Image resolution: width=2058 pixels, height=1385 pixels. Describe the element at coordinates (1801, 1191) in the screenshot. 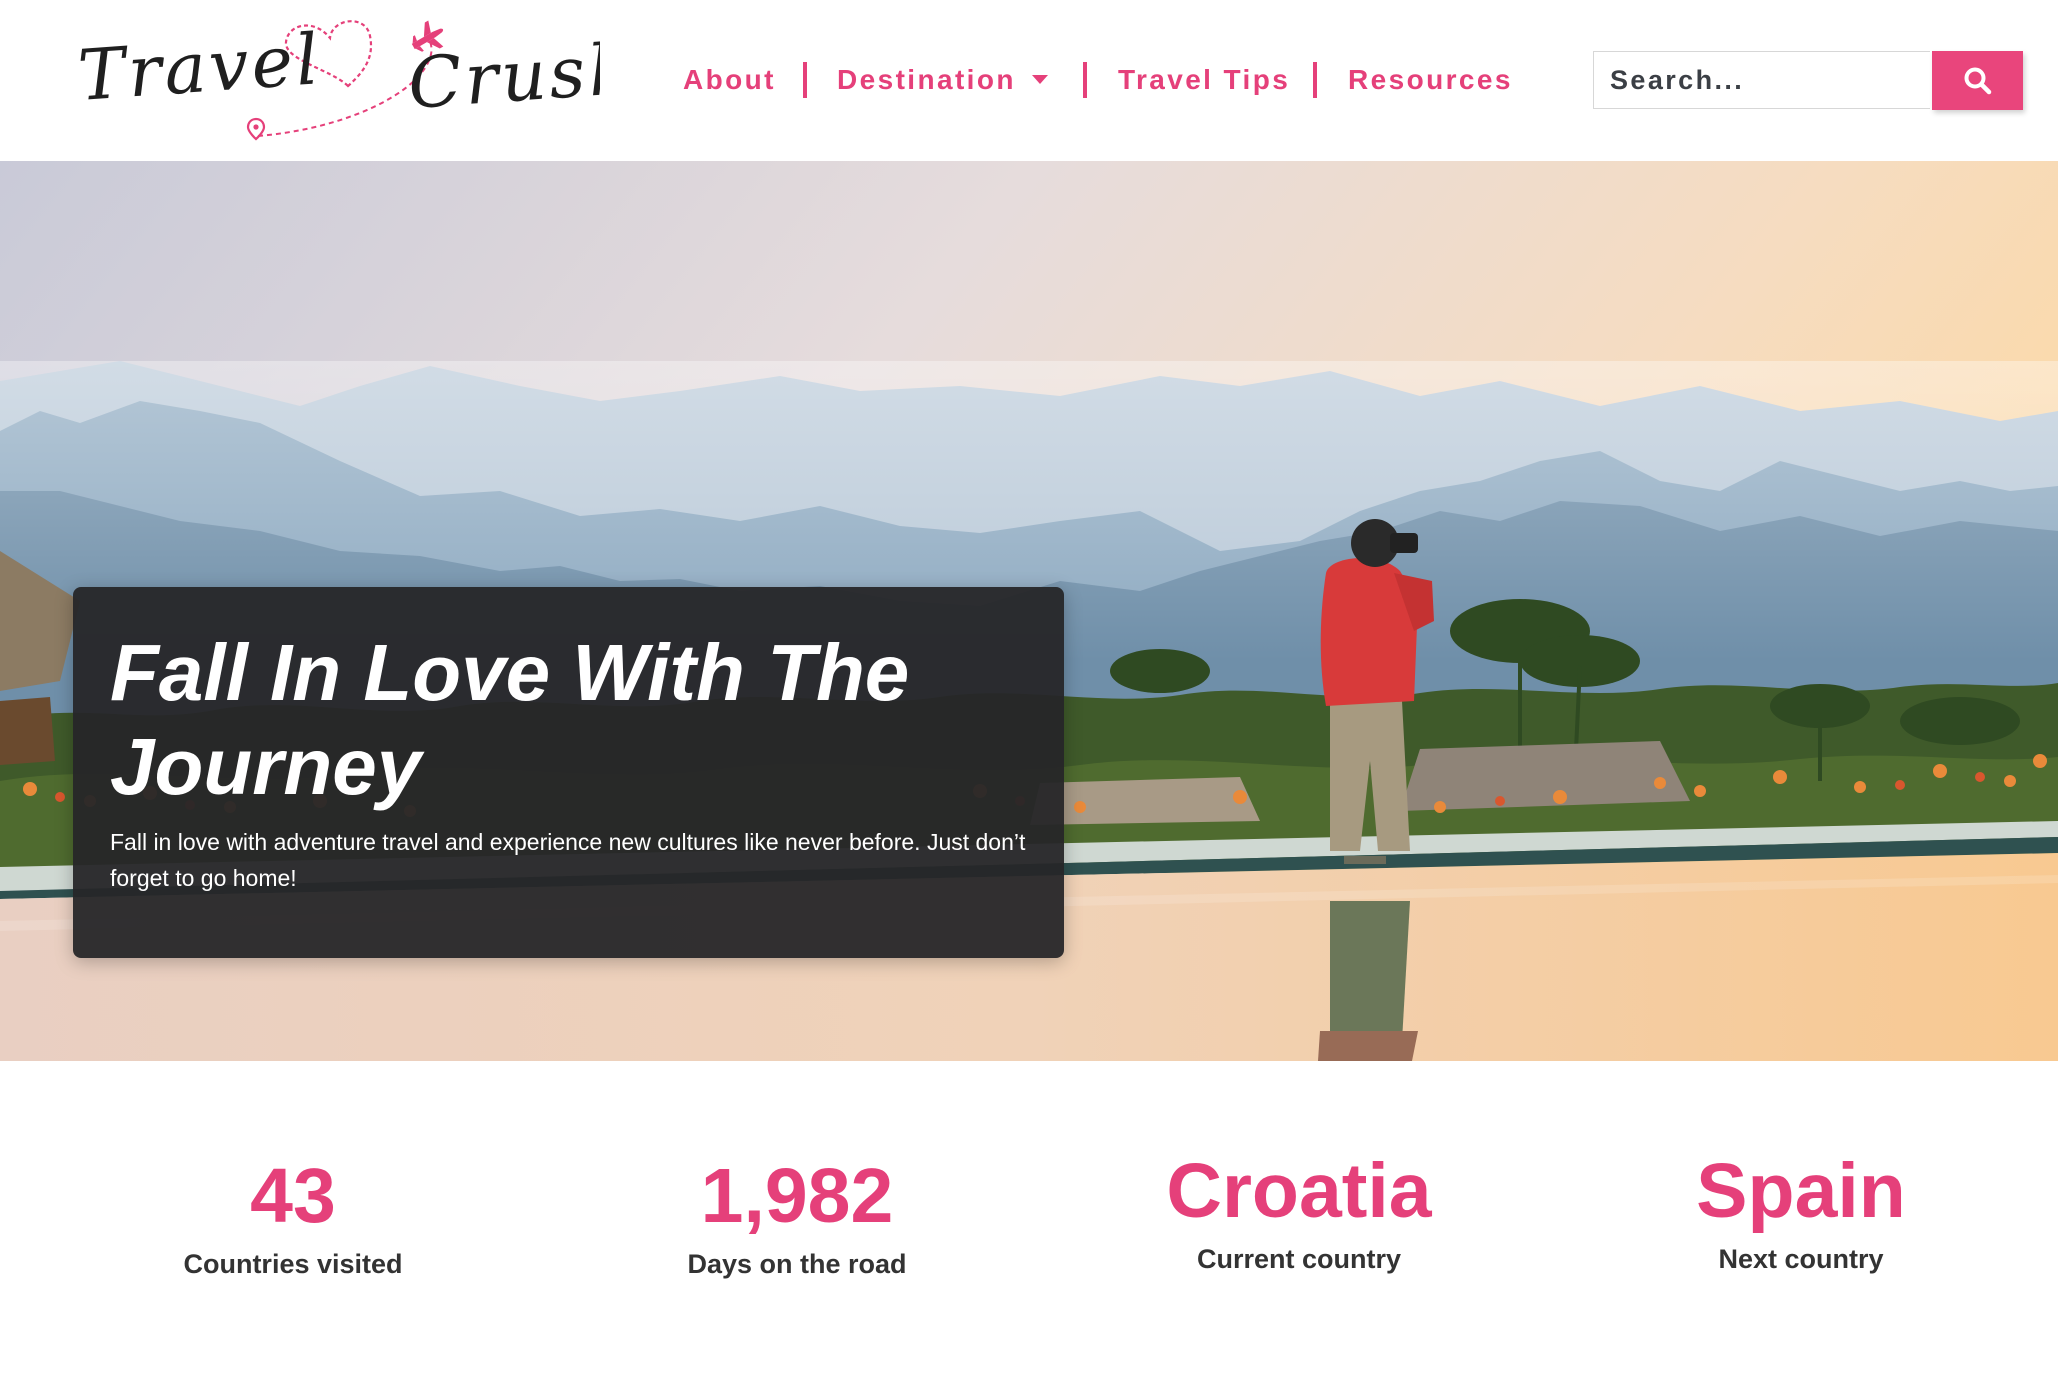

I see `stat-value: Spain` at that location.